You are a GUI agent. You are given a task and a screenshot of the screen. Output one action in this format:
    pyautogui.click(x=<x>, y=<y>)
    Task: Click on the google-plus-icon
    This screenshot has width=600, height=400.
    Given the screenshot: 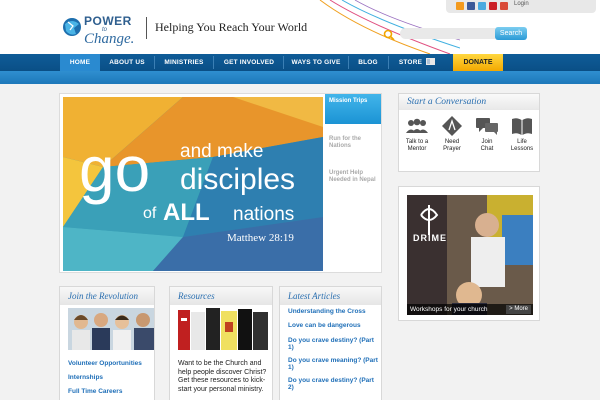 What is the action you would take?
    pyautogui.click(x=504, y=6)
    